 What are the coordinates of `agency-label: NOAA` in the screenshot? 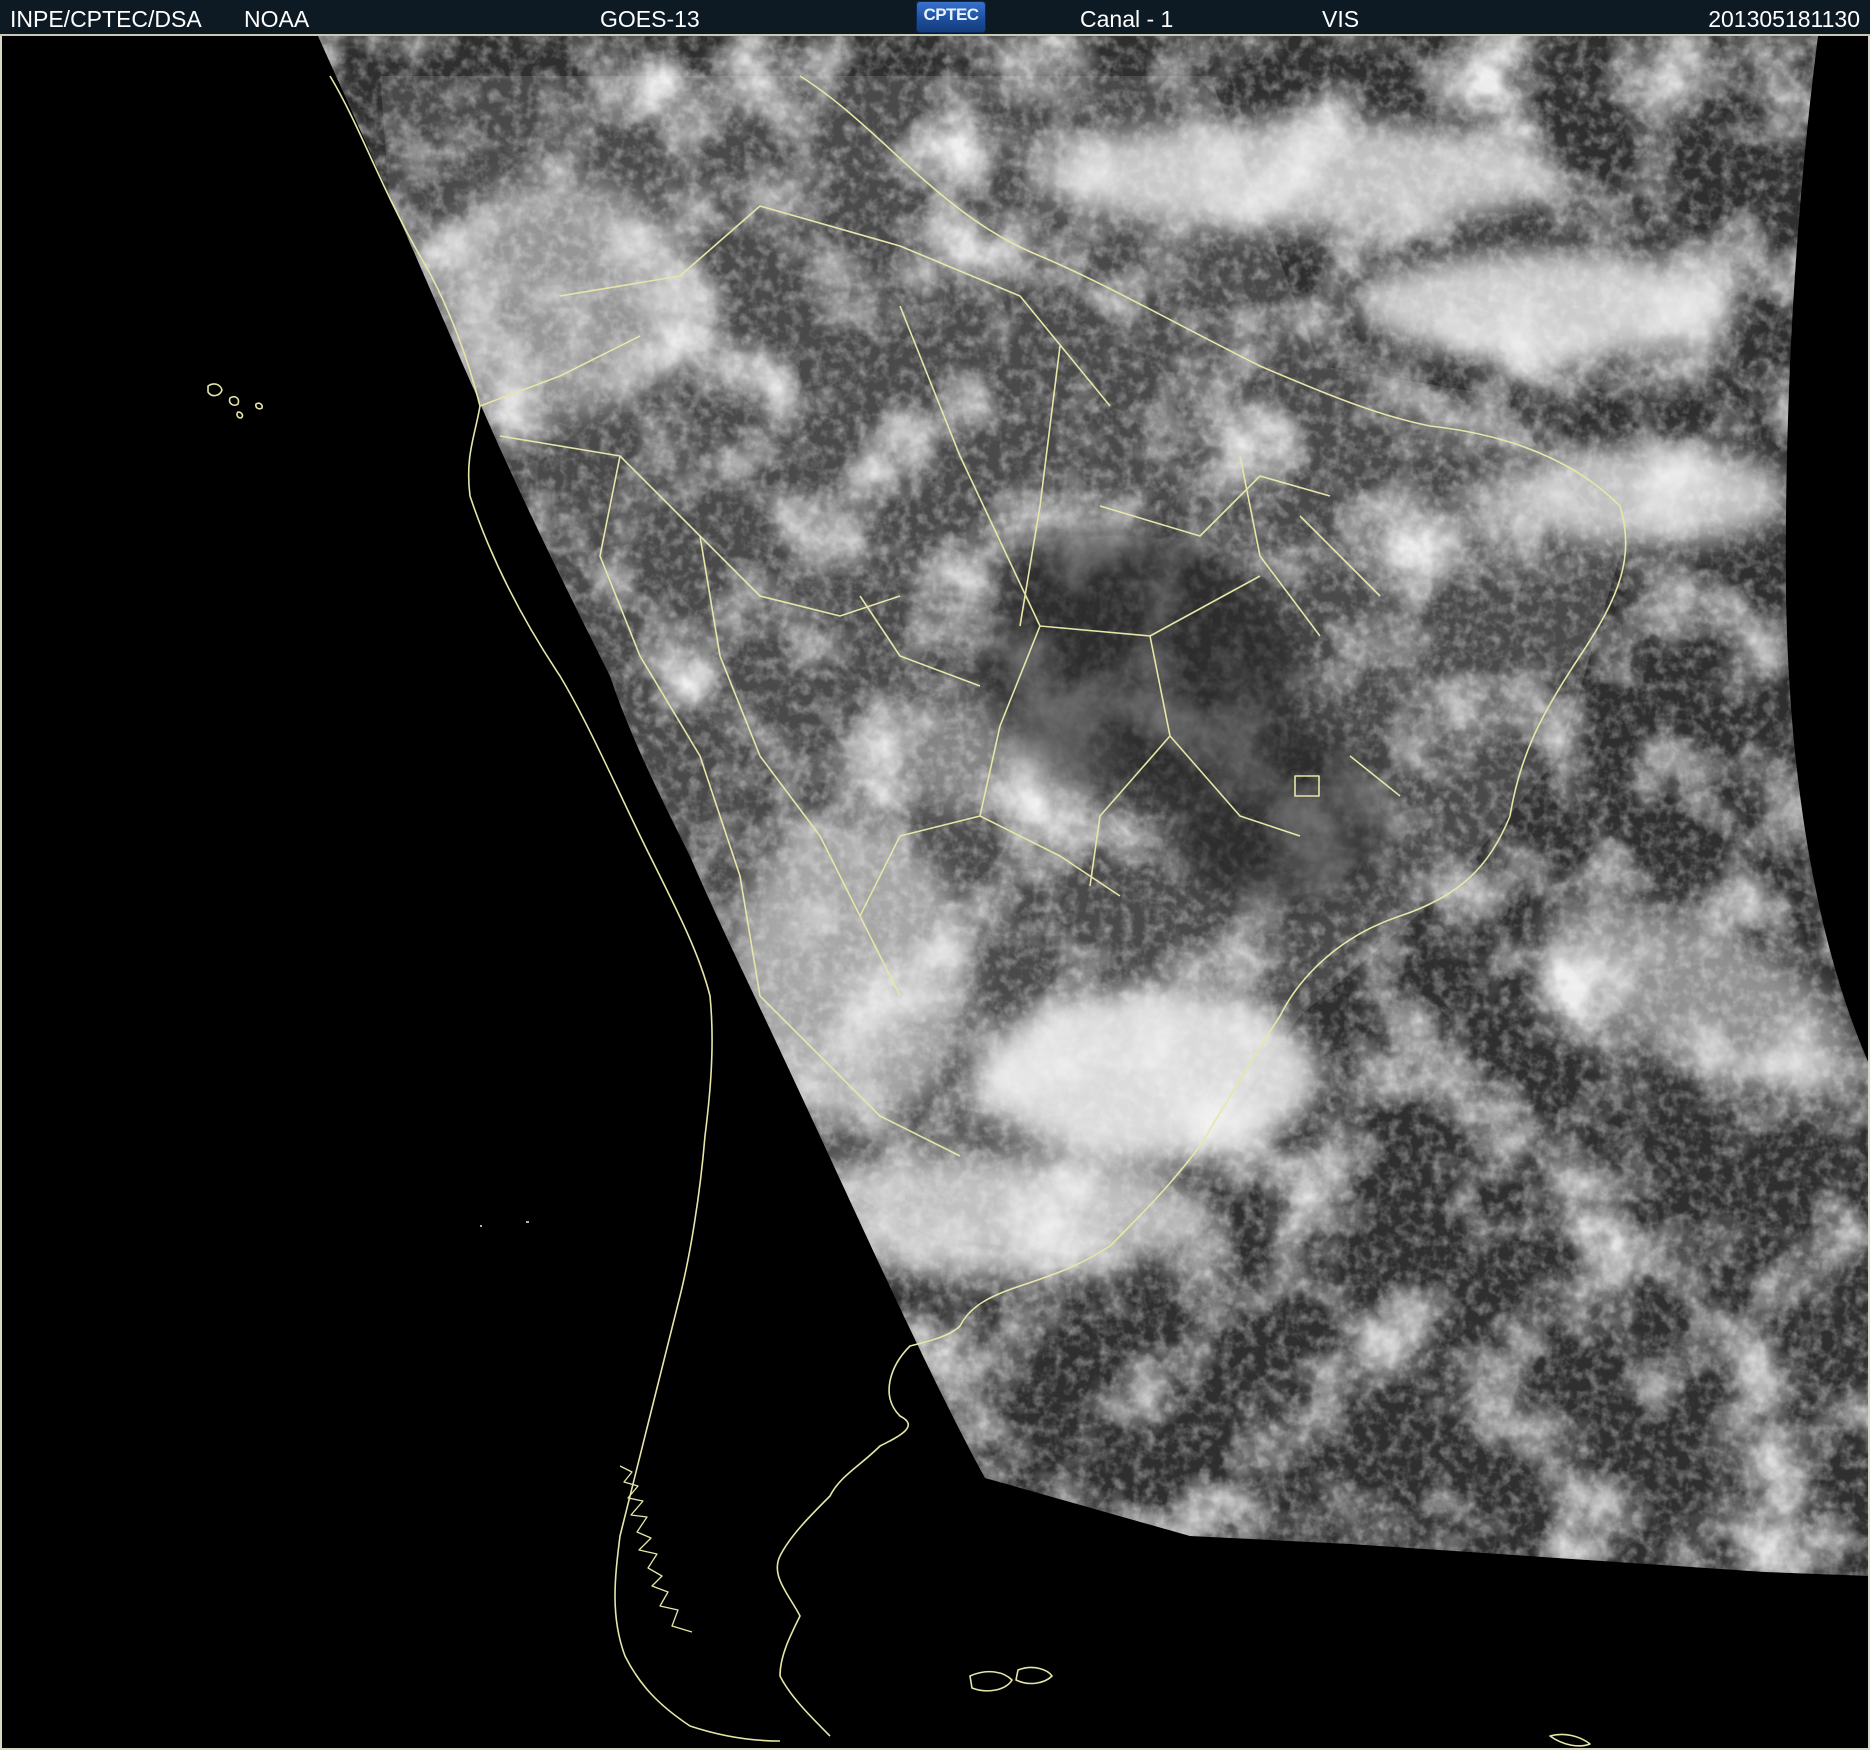 It's located at (277, 19).